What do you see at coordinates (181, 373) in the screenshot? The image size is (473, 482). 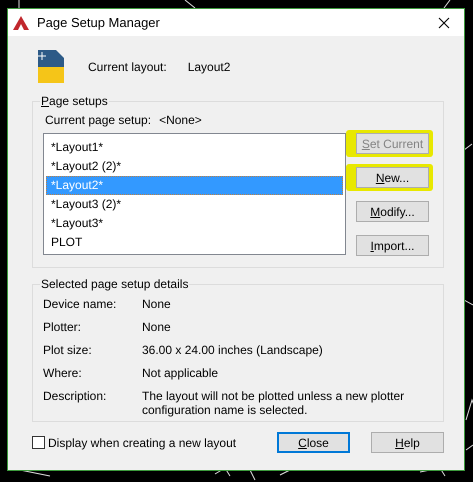 I see `detail-value: Not applicable` at bounding box center [181, 373].